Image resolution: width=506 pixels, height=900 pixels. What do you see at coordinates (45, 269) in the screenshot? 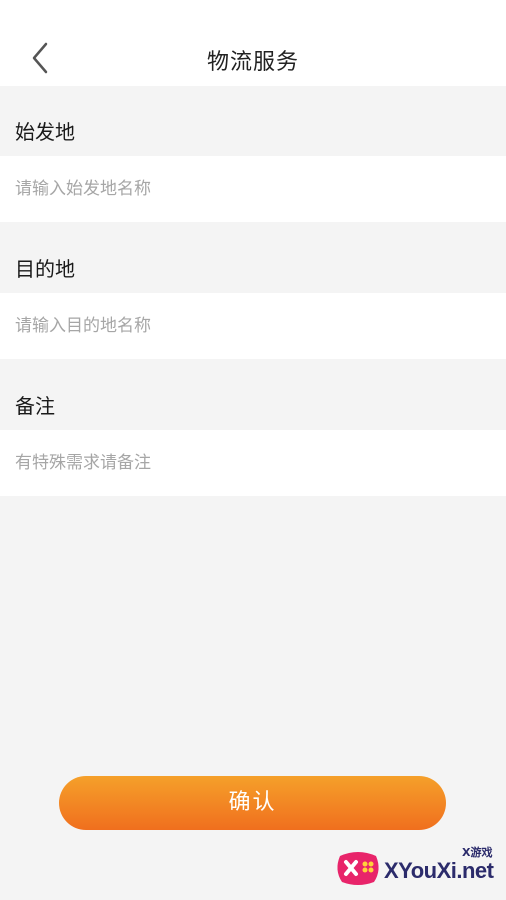
I see `destination-label: 目的地` at bounding box center [45, 269].